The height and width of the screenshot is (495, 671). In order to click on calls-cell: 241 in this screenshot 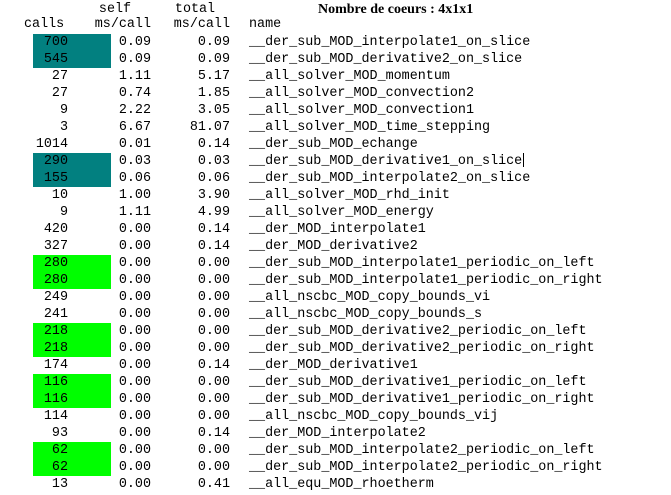, I will do `click(55, 314)`.